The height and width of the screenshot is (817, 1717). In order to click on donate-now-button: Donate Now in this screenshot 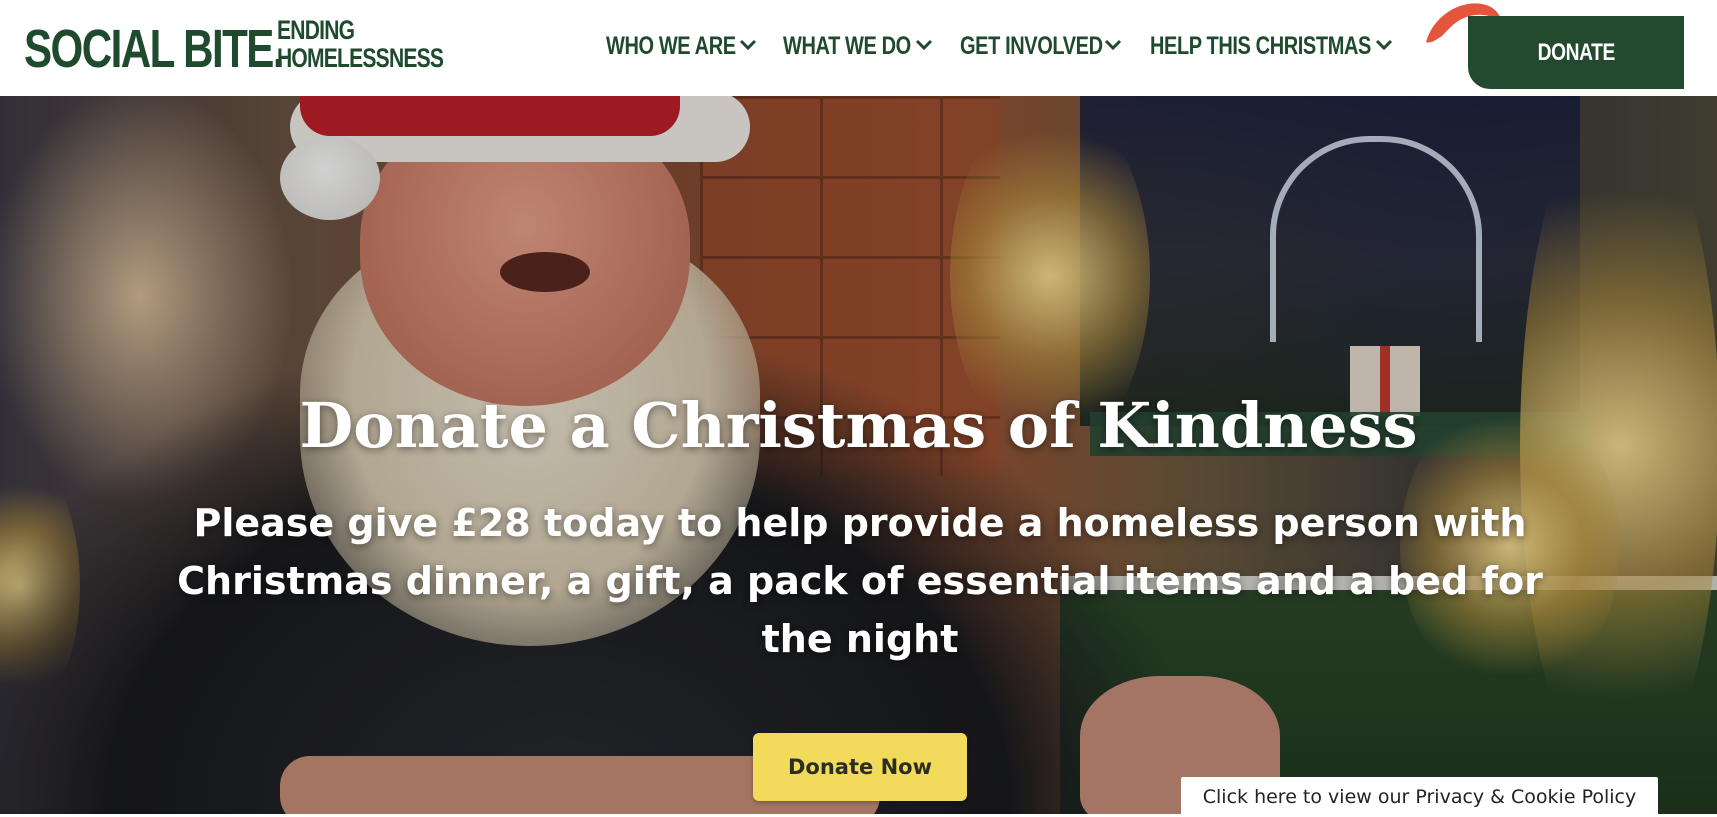, I will do `click(860, 767)`.